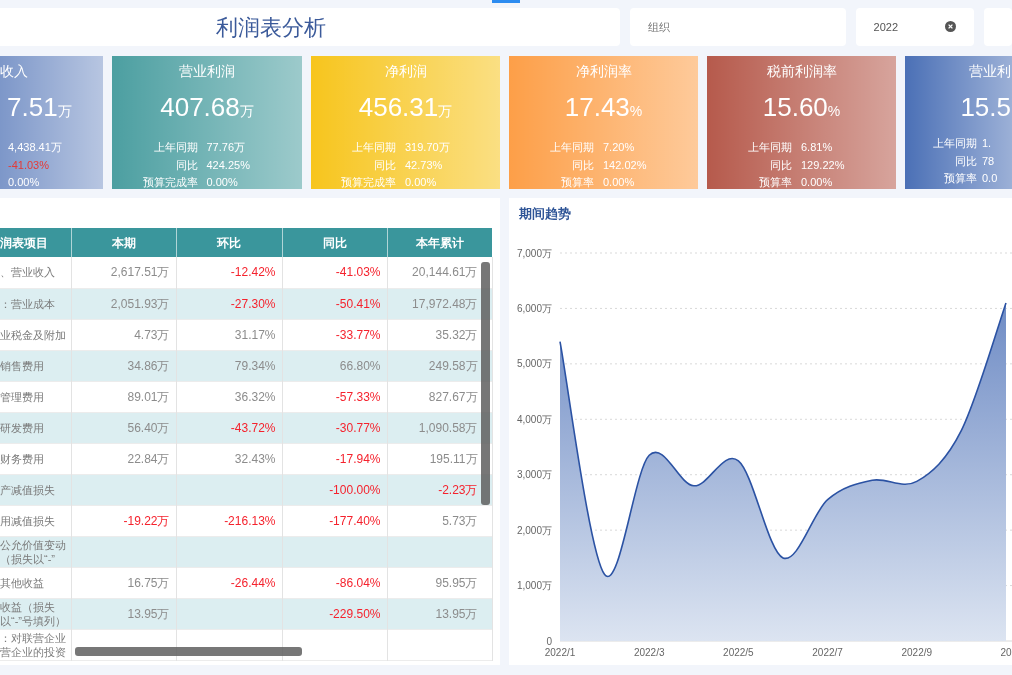 This screenshot has width=1012, height=675. Describe the element at coordinates (228, 165) in the screenshot. I see `stat-value: 424.25%` at that location.